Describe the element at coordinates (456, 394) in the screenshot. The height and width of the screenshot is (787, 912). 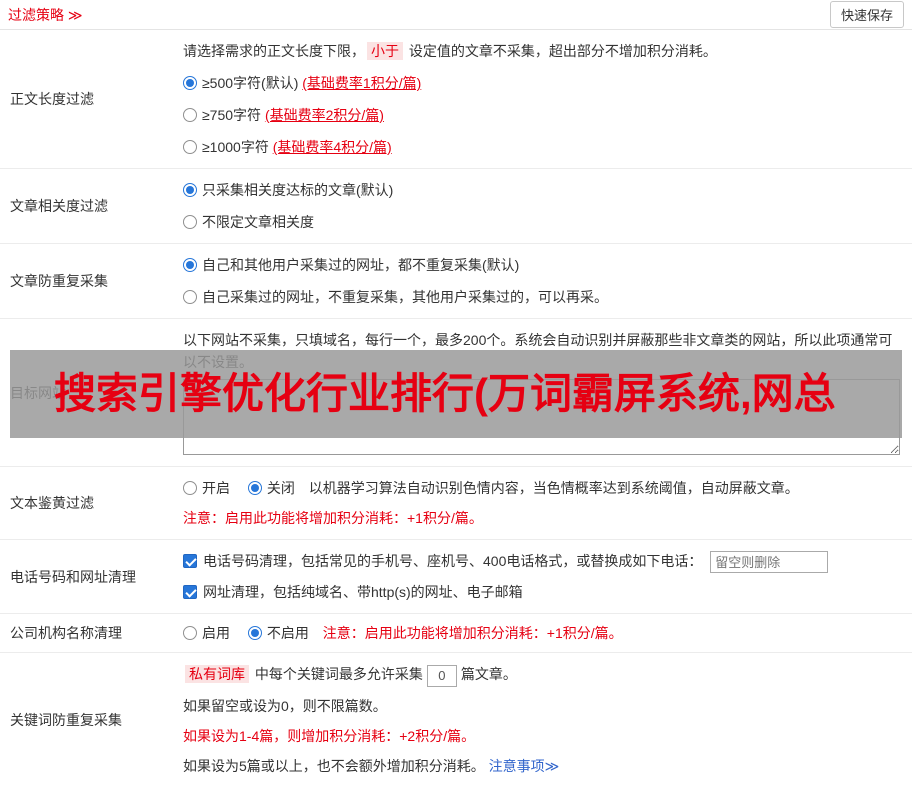
I see `watermark-banner: 搜索引擎优化行业排行(万词霸屏系统,网总` at that location.